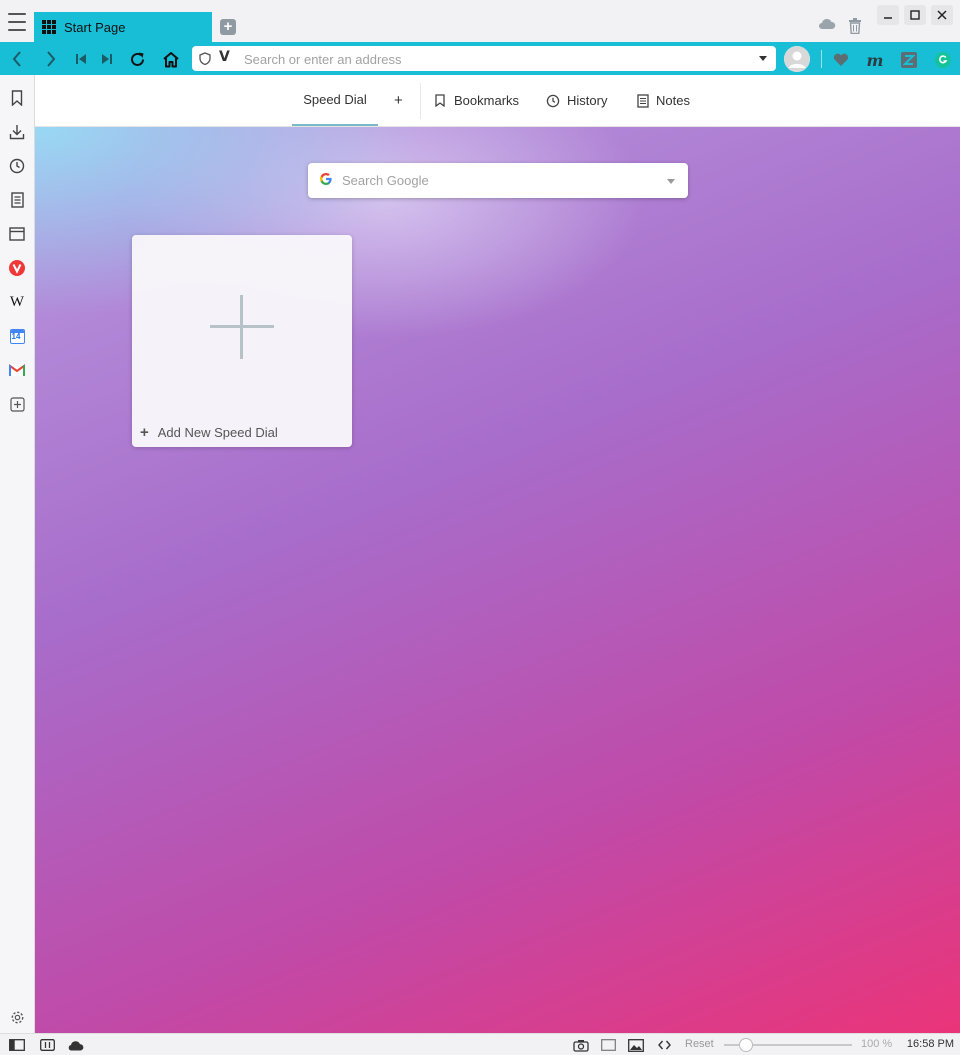 The width and height of the screenshot is (960, 1055). Describe the element at coordinates (228, 27) in the screenshot. I see `new-tab-icon: +` at that location.